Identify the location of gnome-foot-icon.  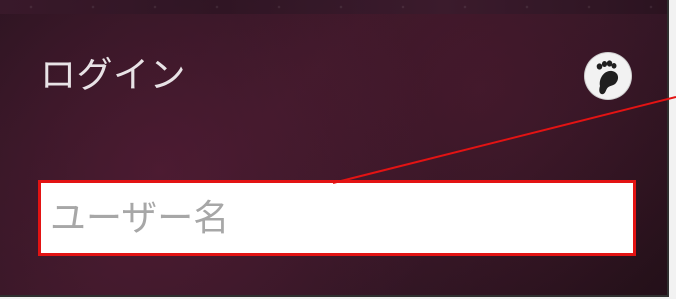
(608, 76).